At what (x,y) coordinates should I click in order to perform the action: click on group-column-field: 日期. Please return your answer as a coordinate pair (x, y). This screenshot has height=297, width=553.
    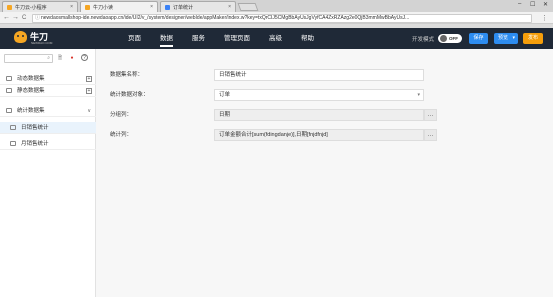
    Looking at the image, I should click on (319, 115).